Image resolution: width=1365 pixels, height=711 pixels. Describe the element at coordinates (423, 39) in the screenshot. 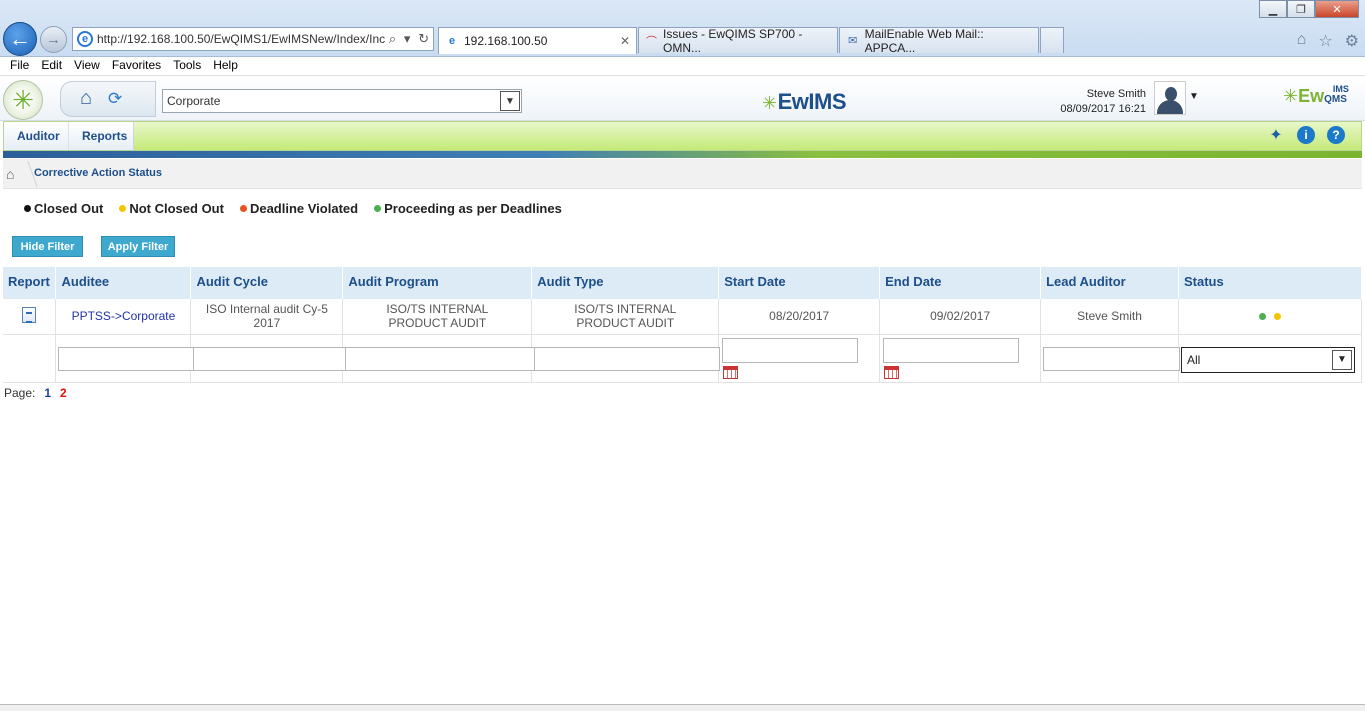

I see `refresh-icon: ↻` at that location.